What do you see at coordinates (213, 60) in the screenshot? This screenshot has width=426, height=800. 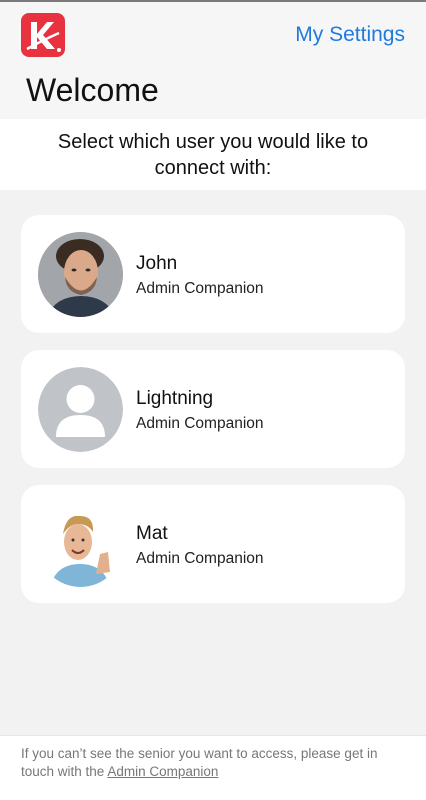 I see `header: My Settings Welcome` at bounding box center [213, 60].